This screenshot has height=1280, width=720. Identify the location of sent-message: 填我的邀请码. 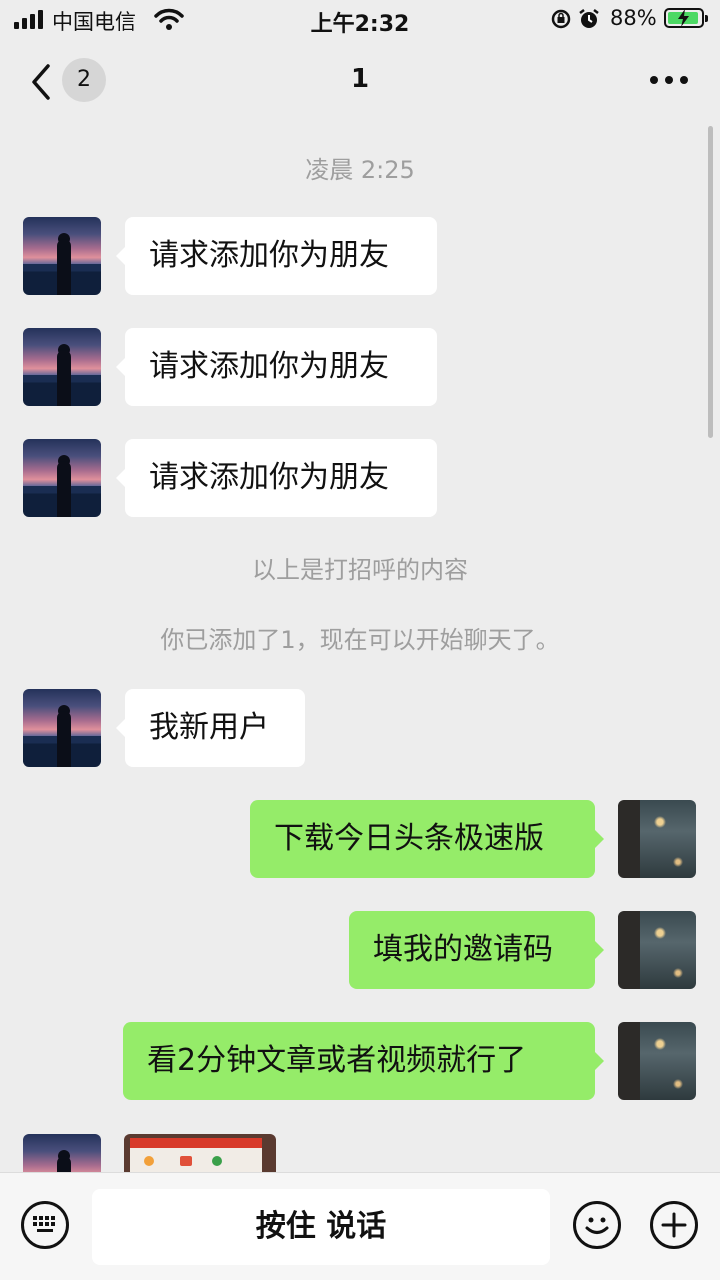
(476, 950).